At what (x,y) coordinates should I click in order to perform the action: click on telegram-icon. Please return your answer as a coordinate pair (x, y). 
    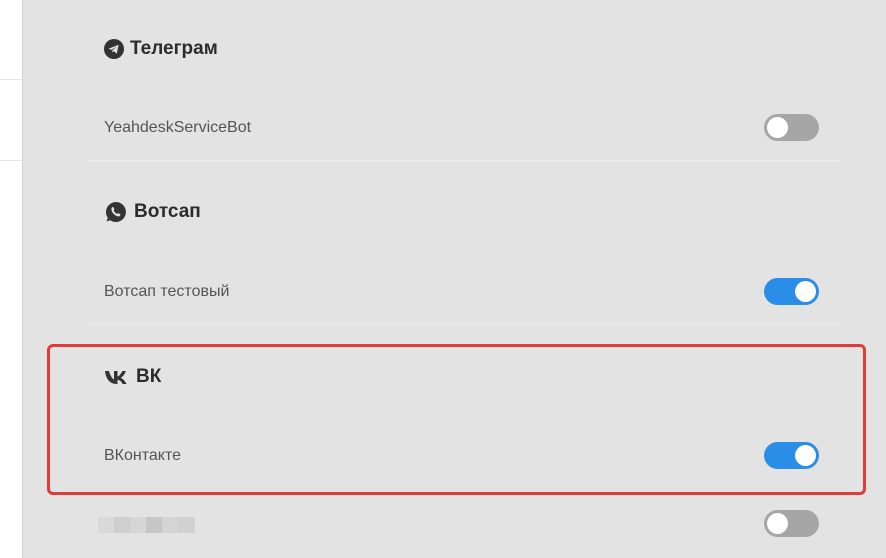
    Looking at the image, I should click on (114, 49).